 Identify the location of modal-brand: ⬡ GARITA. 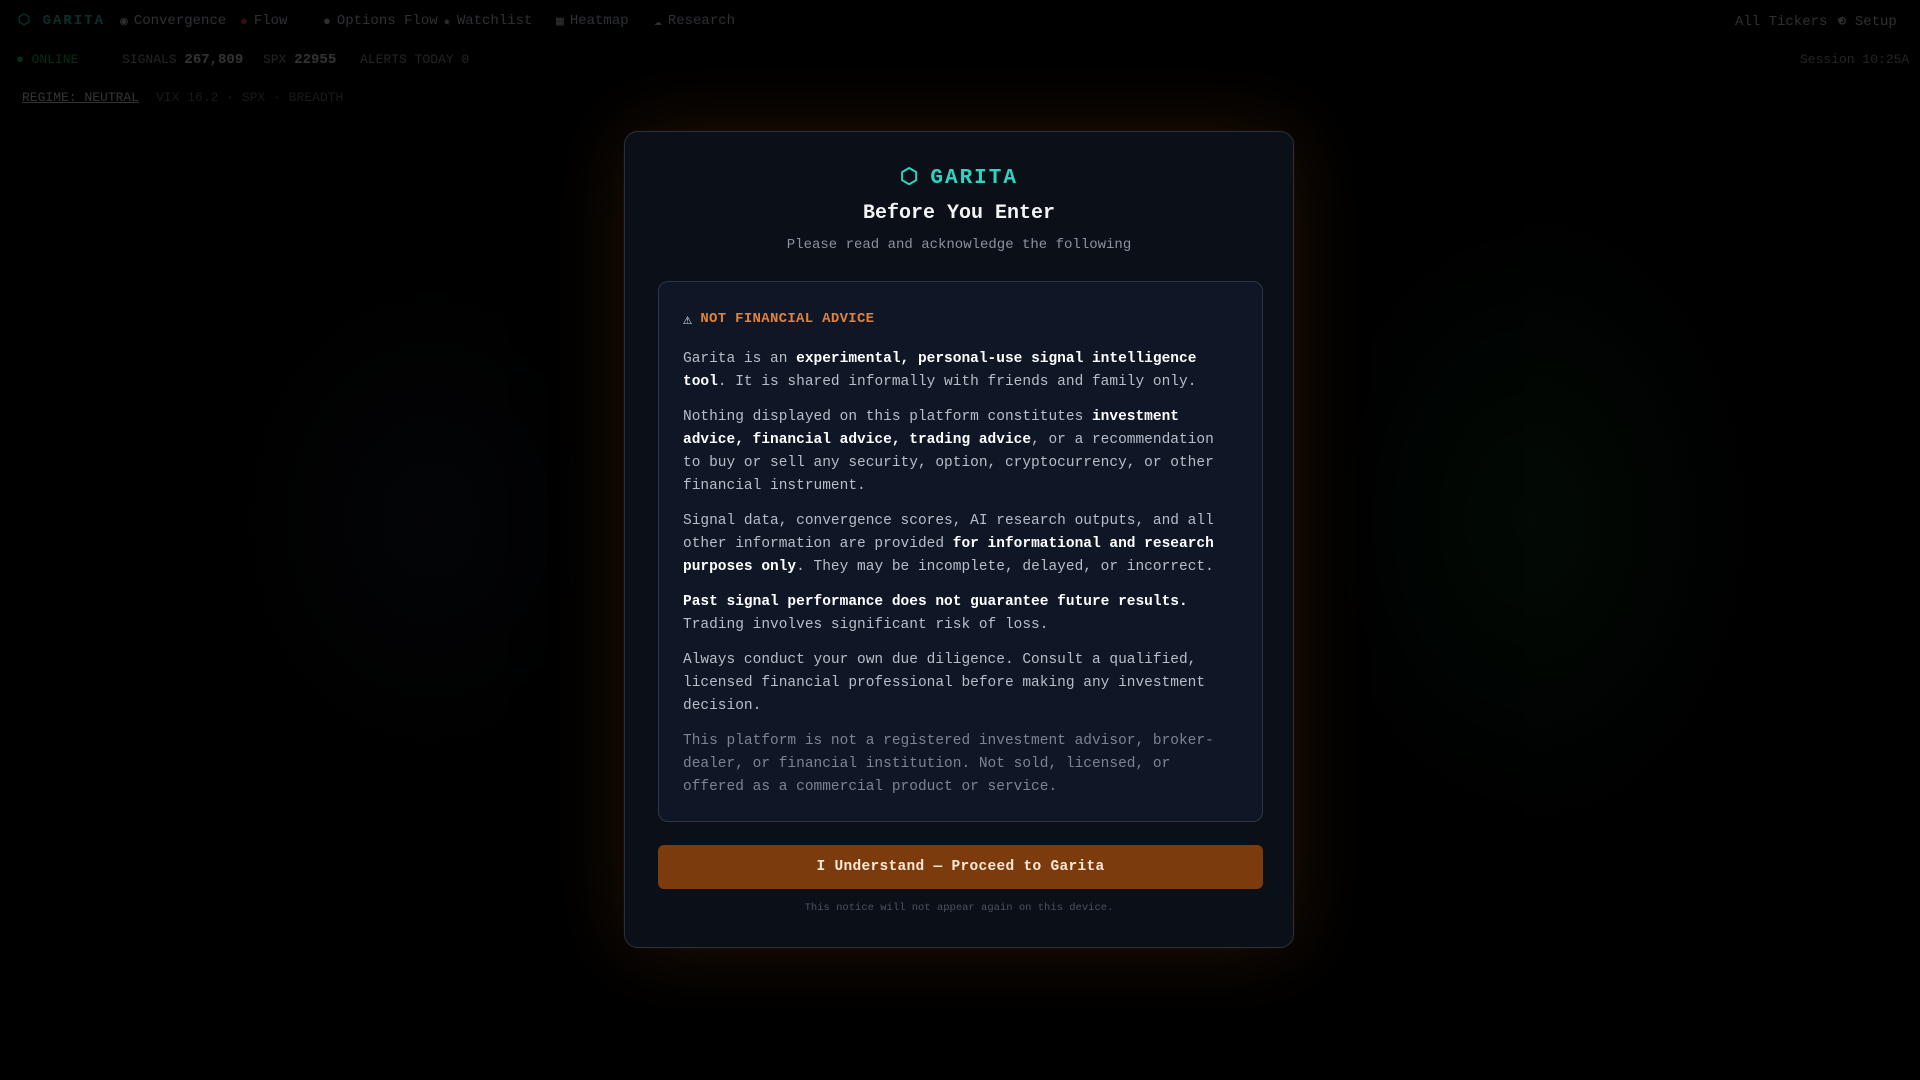
(959, 177).